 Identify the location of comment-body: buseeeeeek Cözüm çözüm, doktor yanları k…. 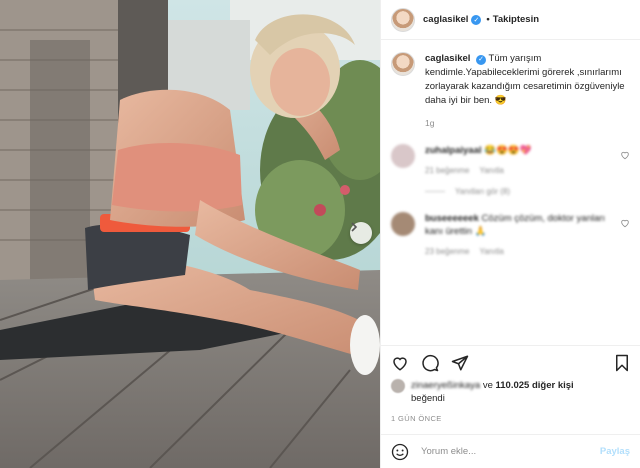
(519, 234).